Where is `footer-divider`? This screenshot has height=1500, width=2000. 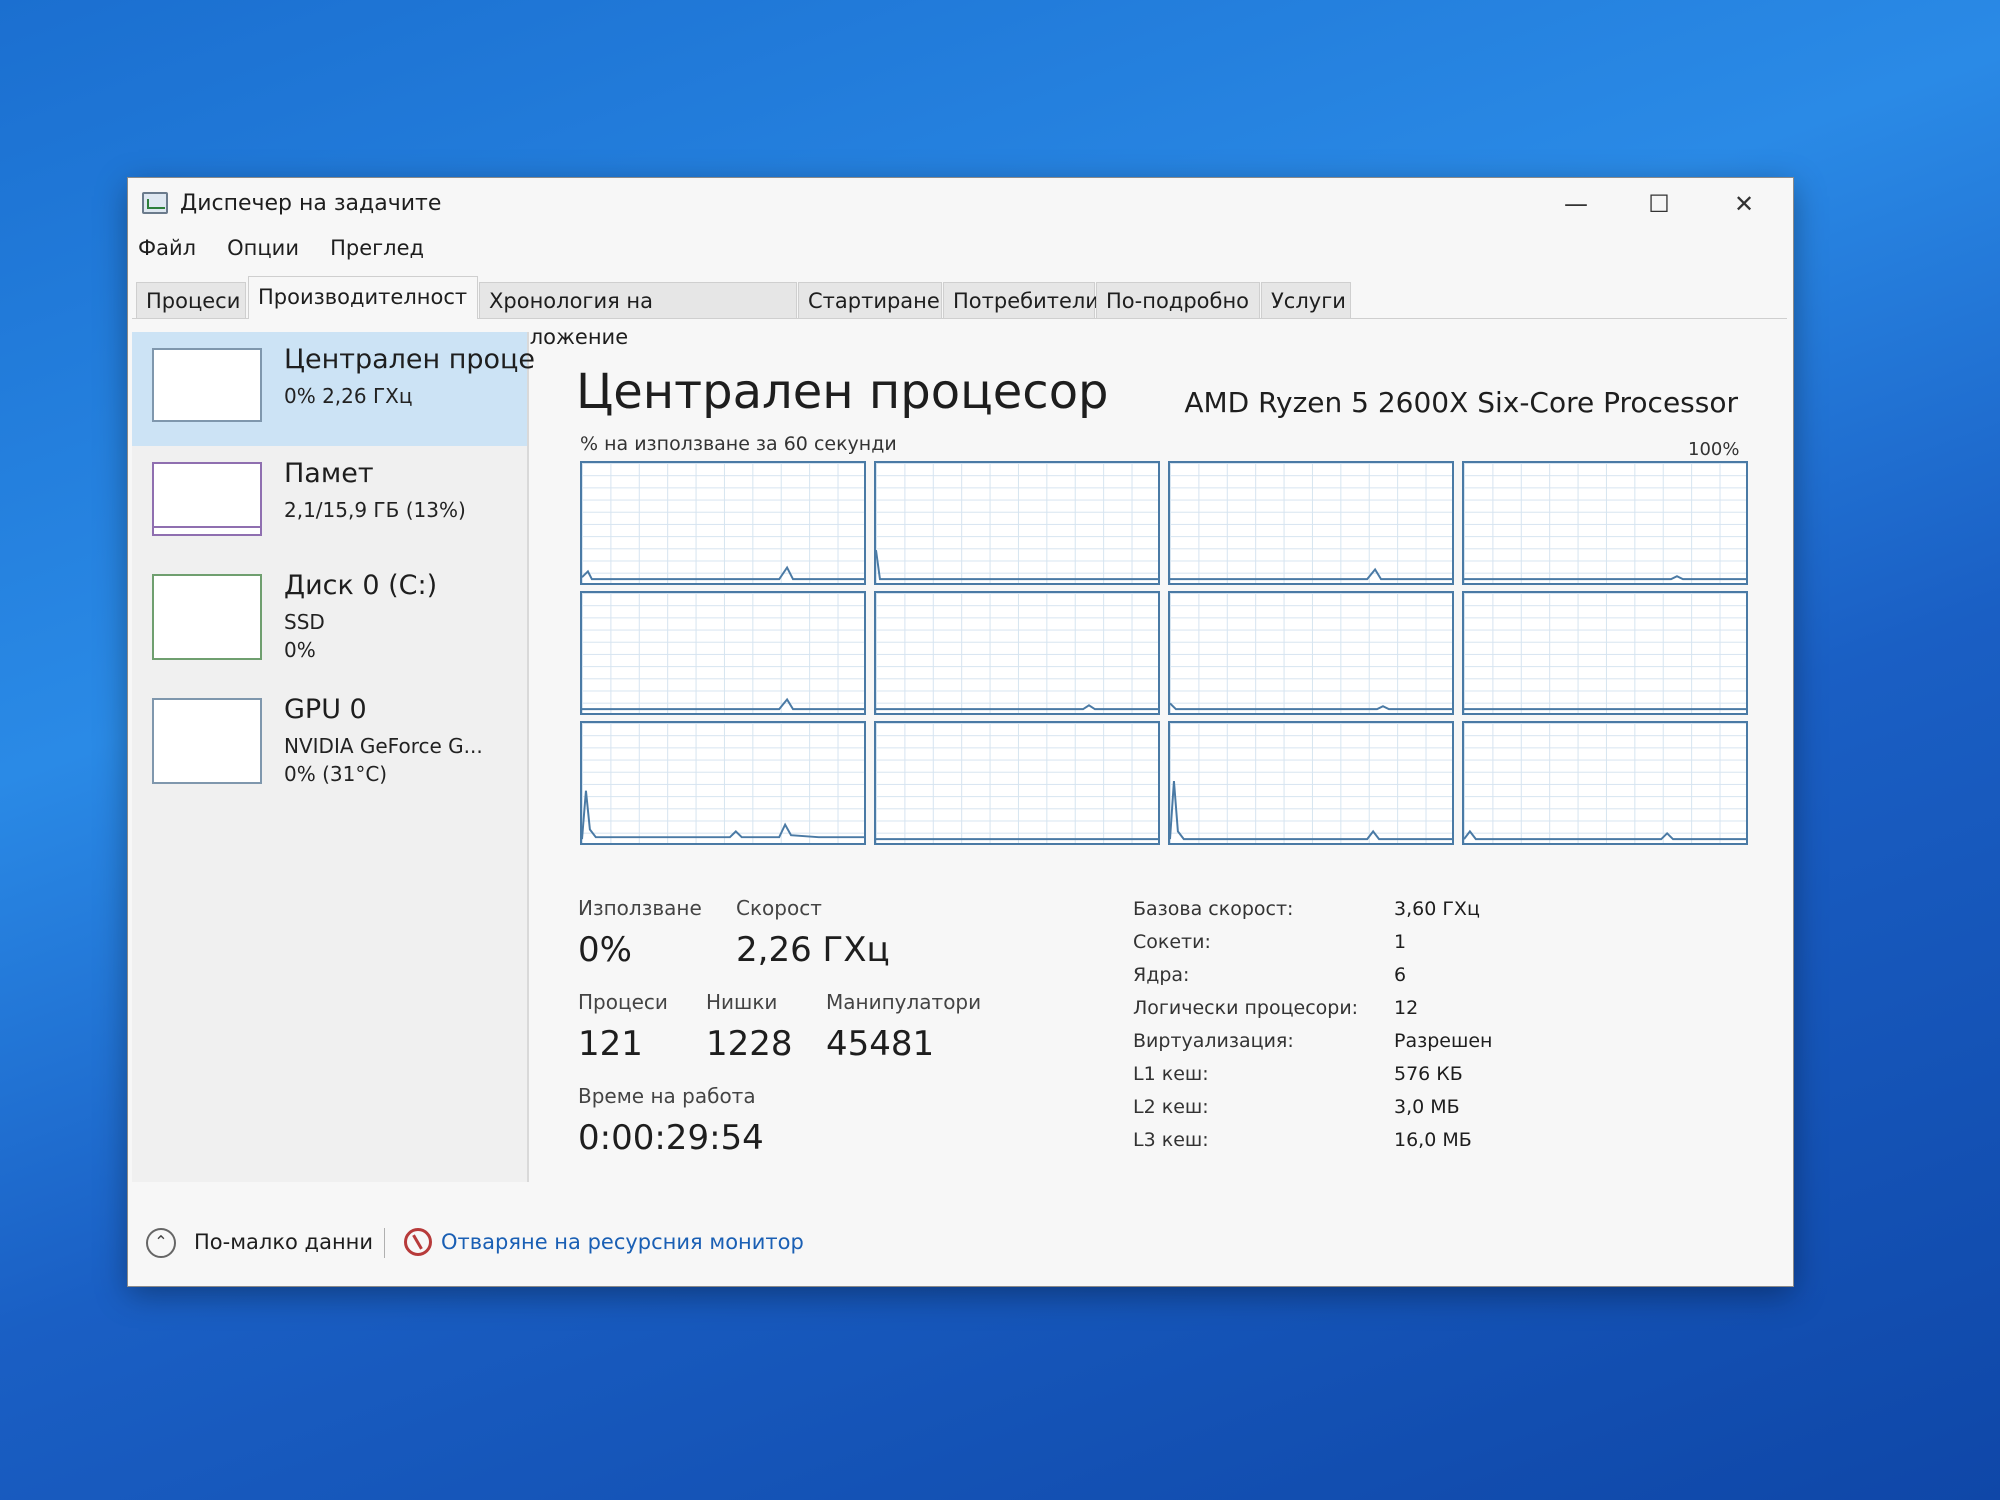
footer-divider is located at coordinates (384, 1243).